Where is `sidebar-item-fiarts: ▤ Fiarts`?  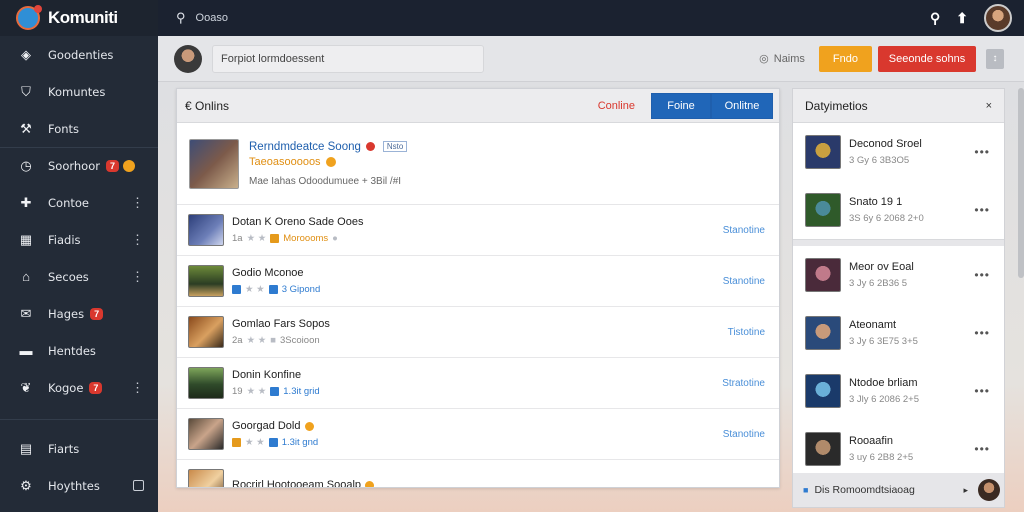
sidebar-item-fiarts: ▤ Fiarts is located at coordinates (79, 448).